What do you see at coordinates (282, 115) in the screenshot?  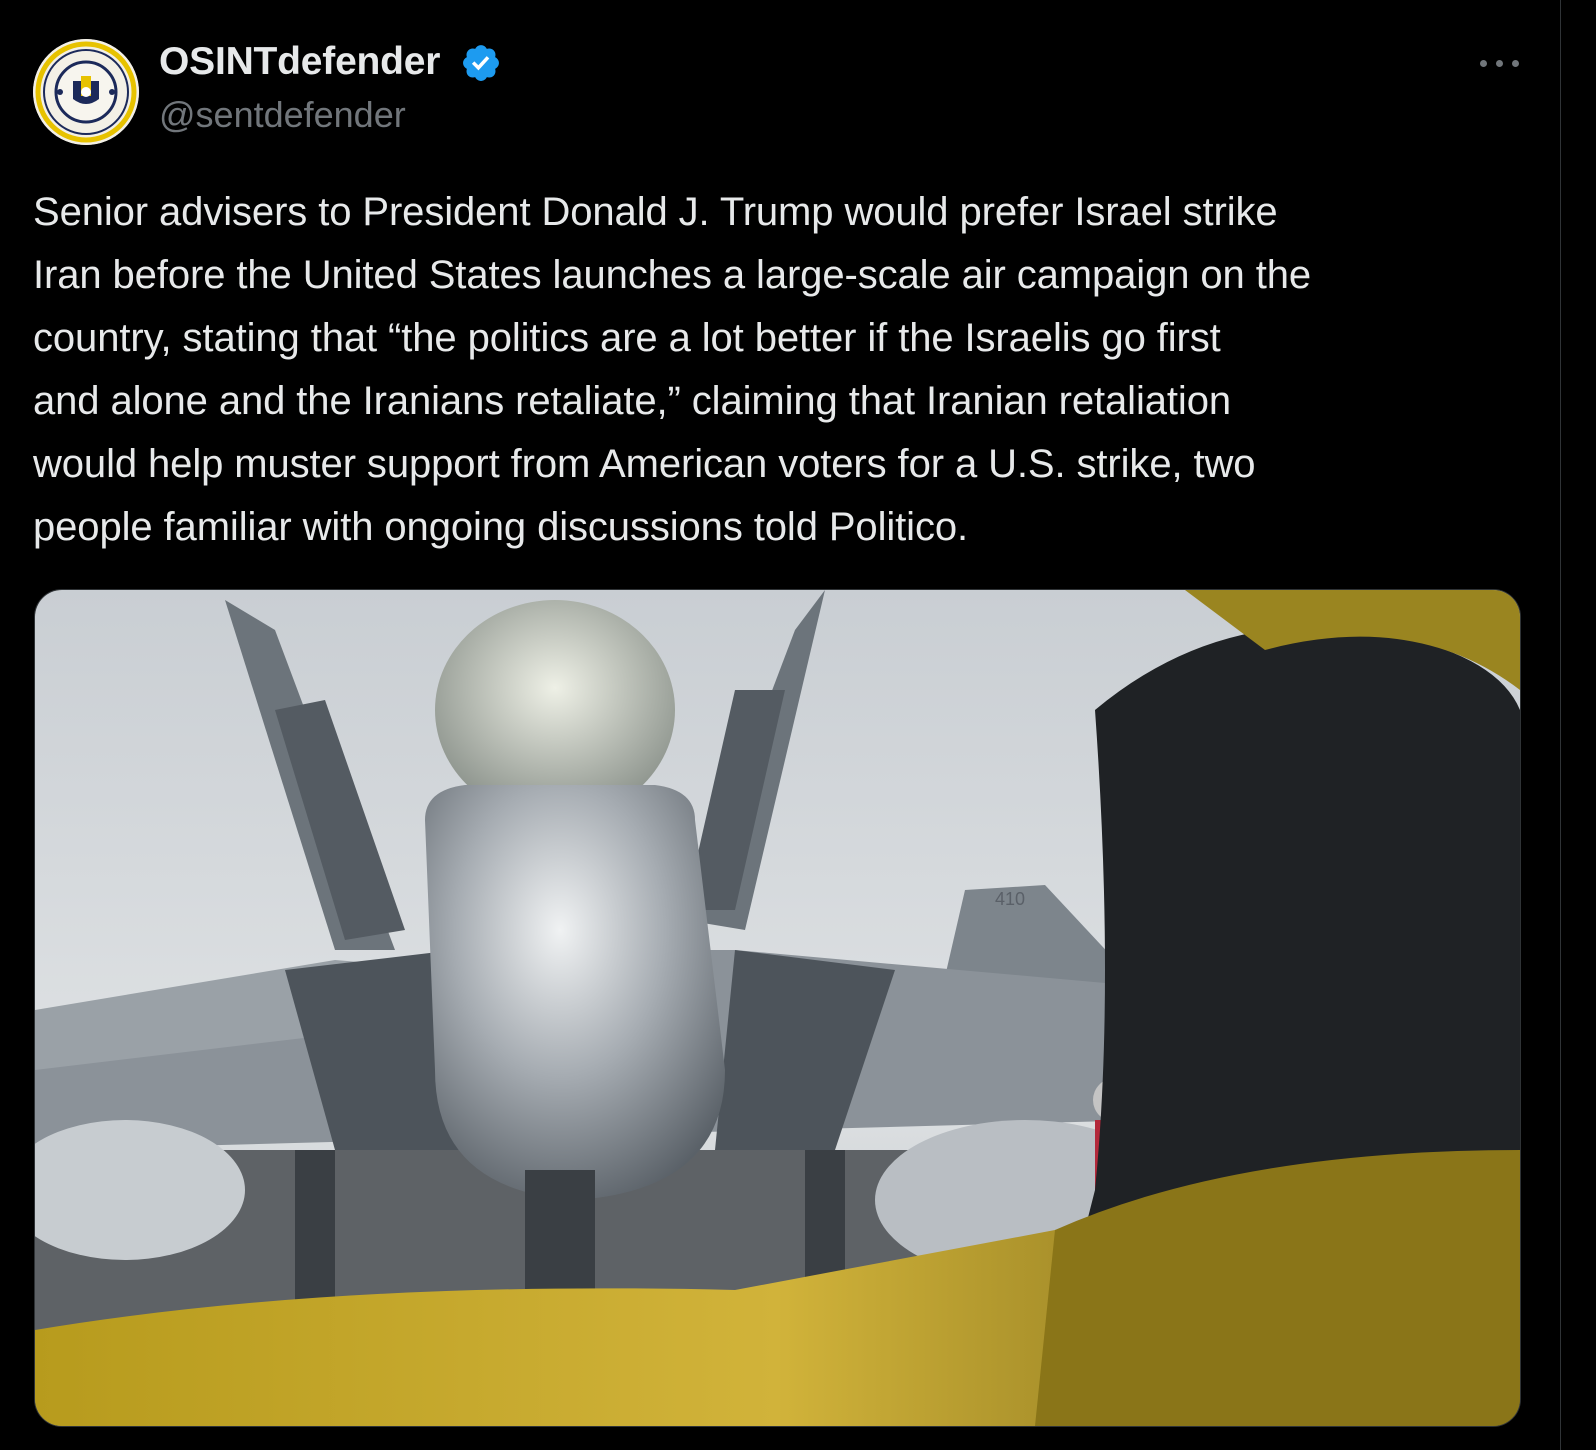 I see `user-handle: @sentdefender` at bounding box center [282, 115].